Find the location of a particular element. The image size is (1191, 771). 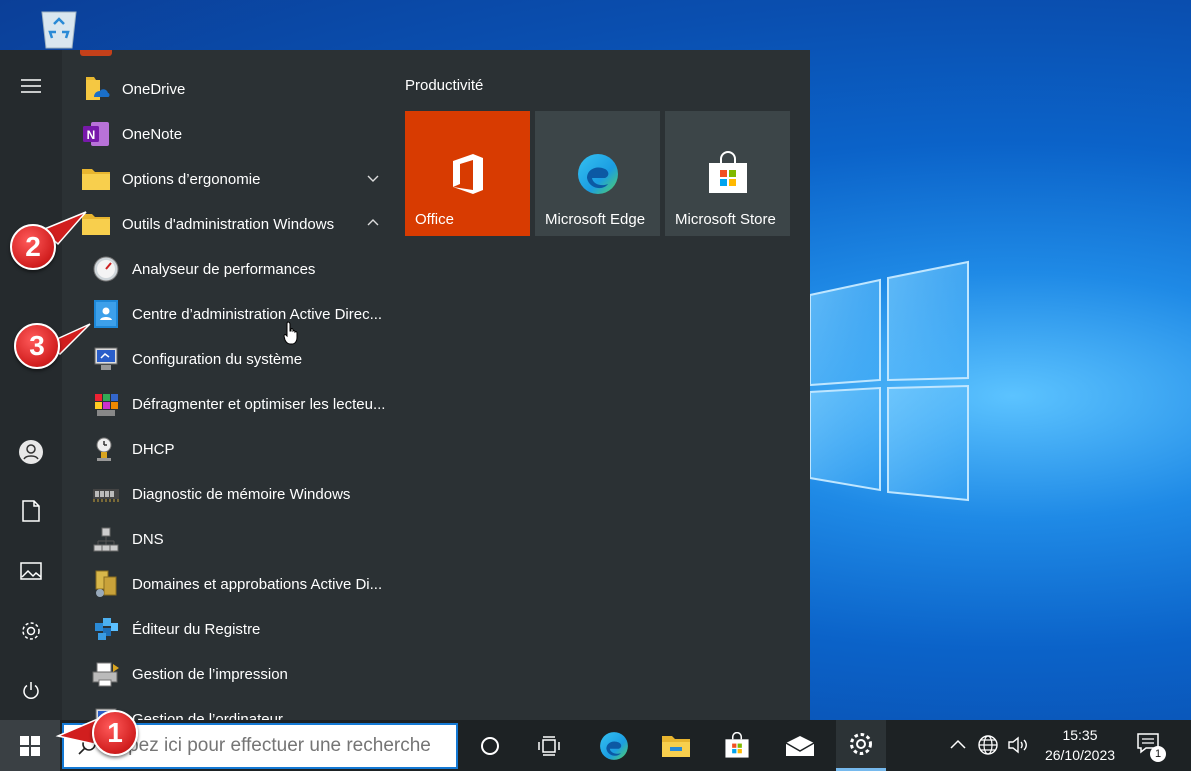

power-icon is located at coordinates (31, 690).